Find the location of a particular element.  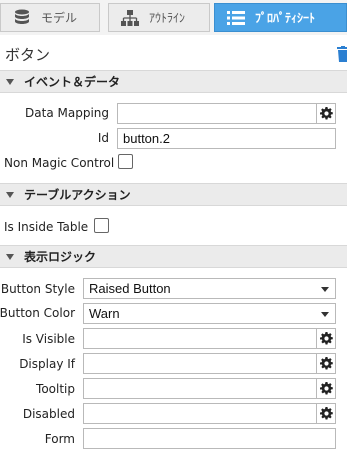

is-inside-table-checkbox is located at coordinates (101, 225).